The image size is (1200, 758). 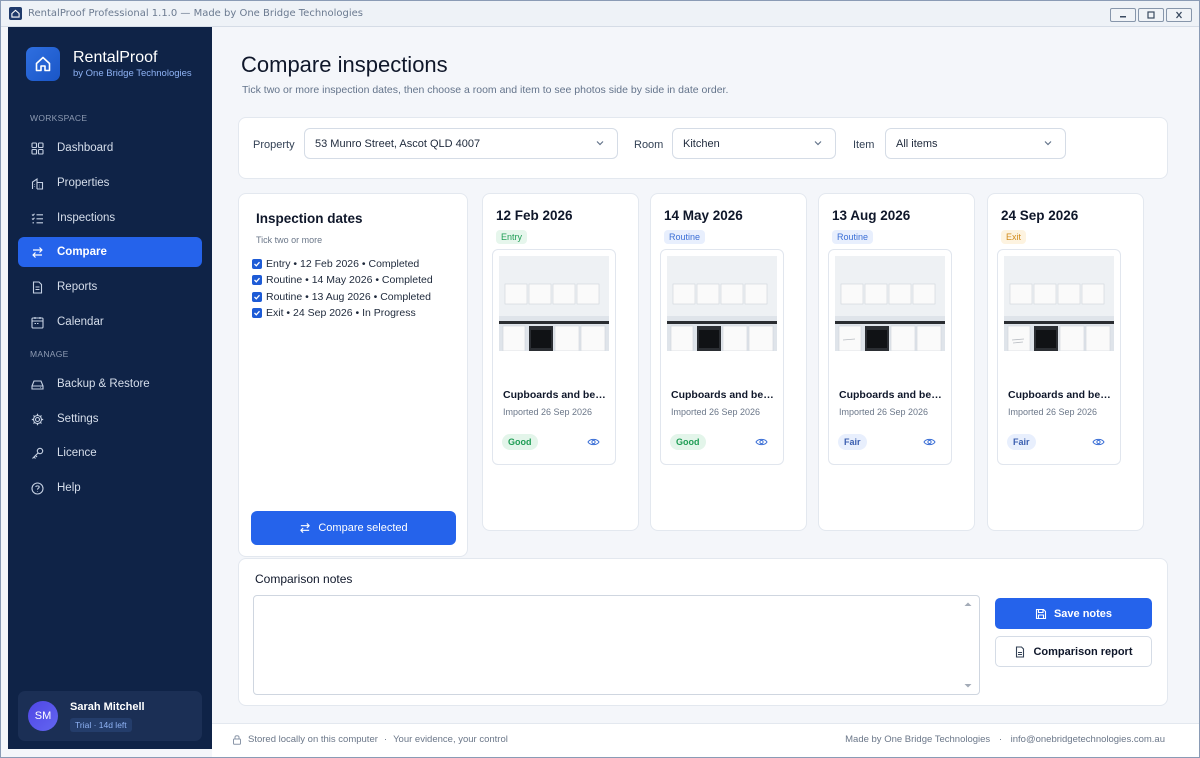 What do you see at coordinates (109, 64) in the screenshot?
I see `brand: RentalProof by One Bridge Technologies` at bounding box center [109, 64].